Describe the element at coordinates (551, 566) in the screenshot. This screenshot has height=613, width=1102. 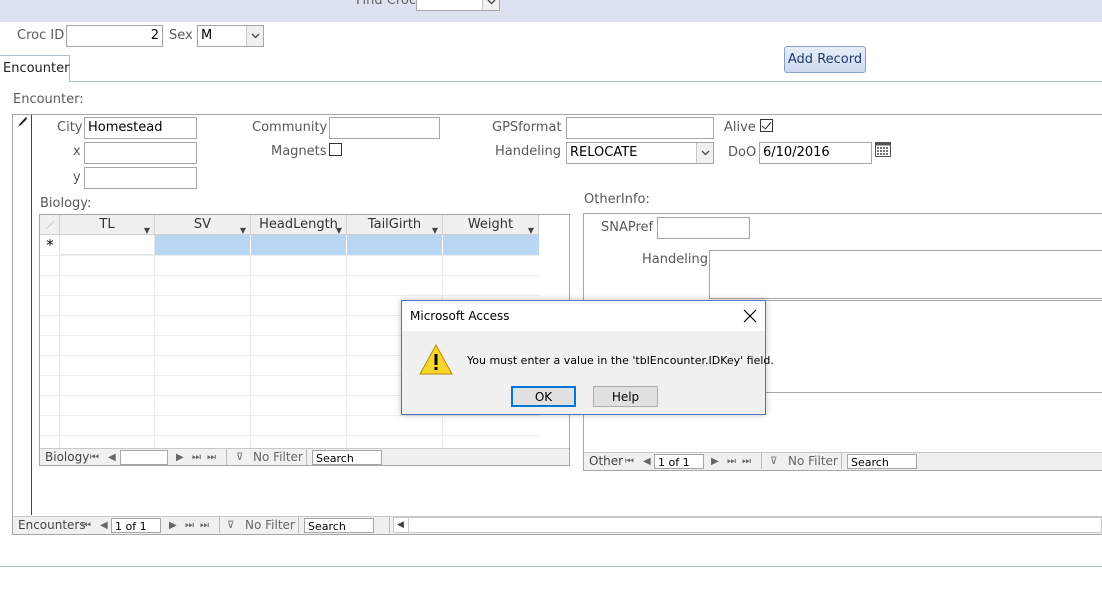
I see `form-bottom-line` at that location.